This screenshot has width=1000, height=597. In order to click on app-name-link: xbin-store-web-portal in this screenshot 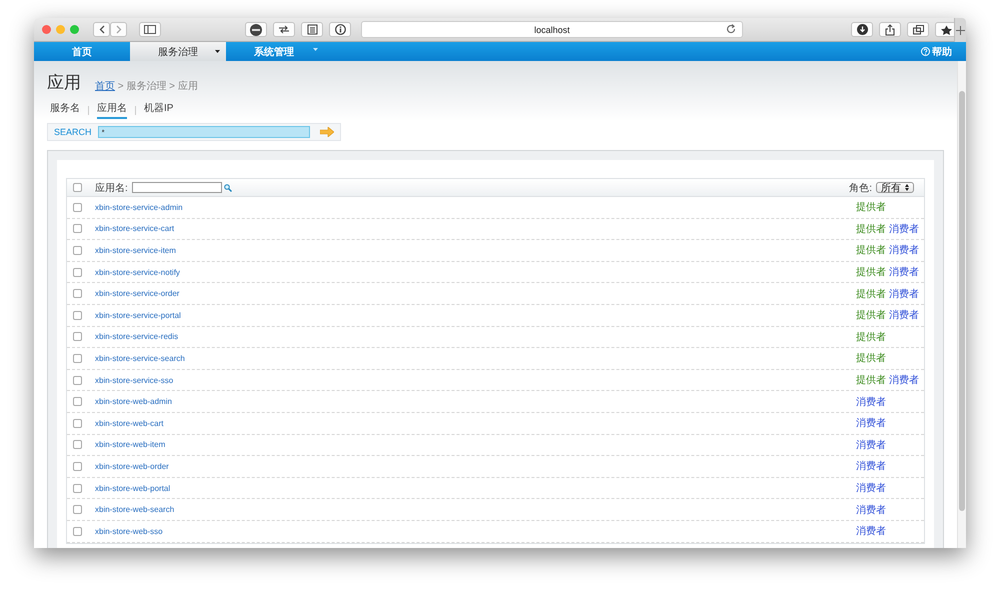, I will do `click(132, 488)`.